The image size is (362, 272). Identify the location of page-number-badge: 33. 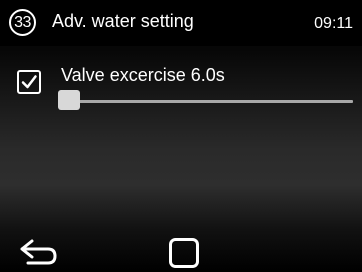
(22, 22).